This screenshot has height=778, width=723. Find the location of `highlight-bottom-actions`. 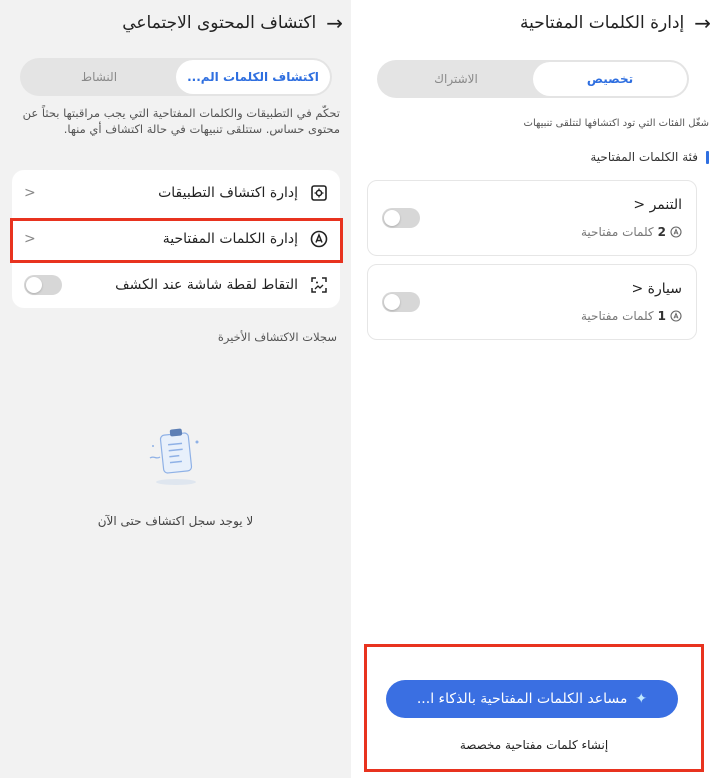

highlight-bottom-actions is located at coordinates (534, 708).